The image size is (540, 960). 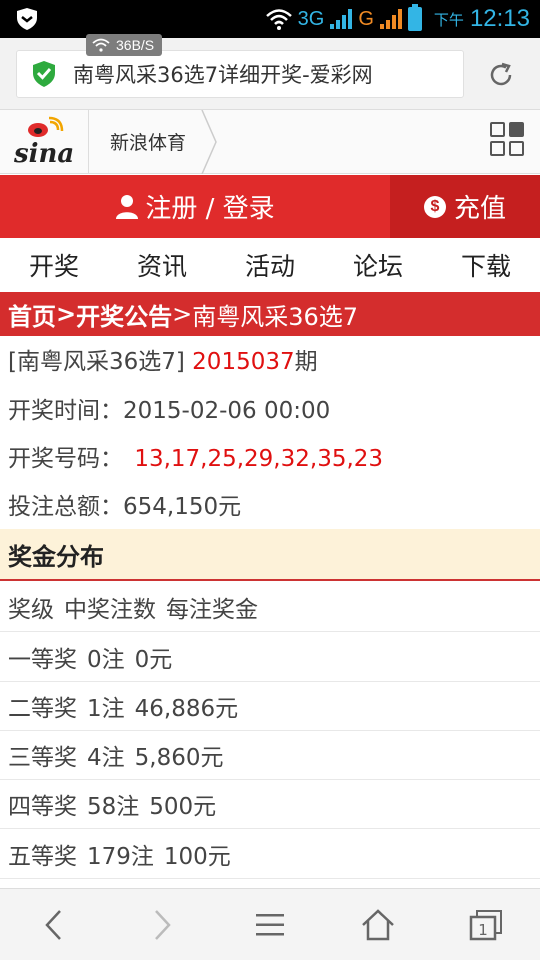 I want to click on draw-time-value: 2015-02-06 00:00, so click(x=227, y=411).